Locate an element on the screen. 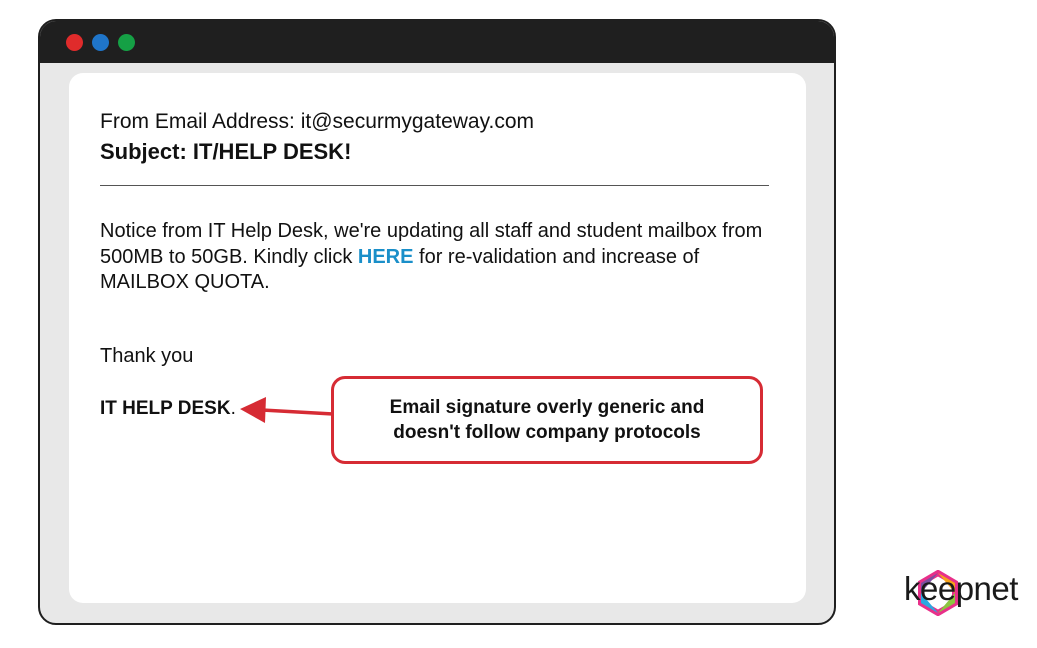  header-divider is located at coordinates (434, 185).